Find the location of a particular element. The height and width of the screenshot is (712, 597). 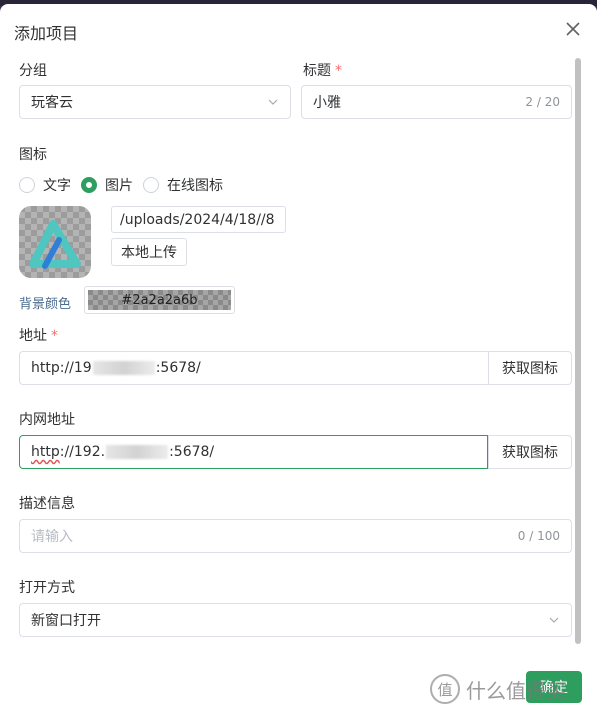

address-label-text: 地址 is located at coordinates (33, 336).